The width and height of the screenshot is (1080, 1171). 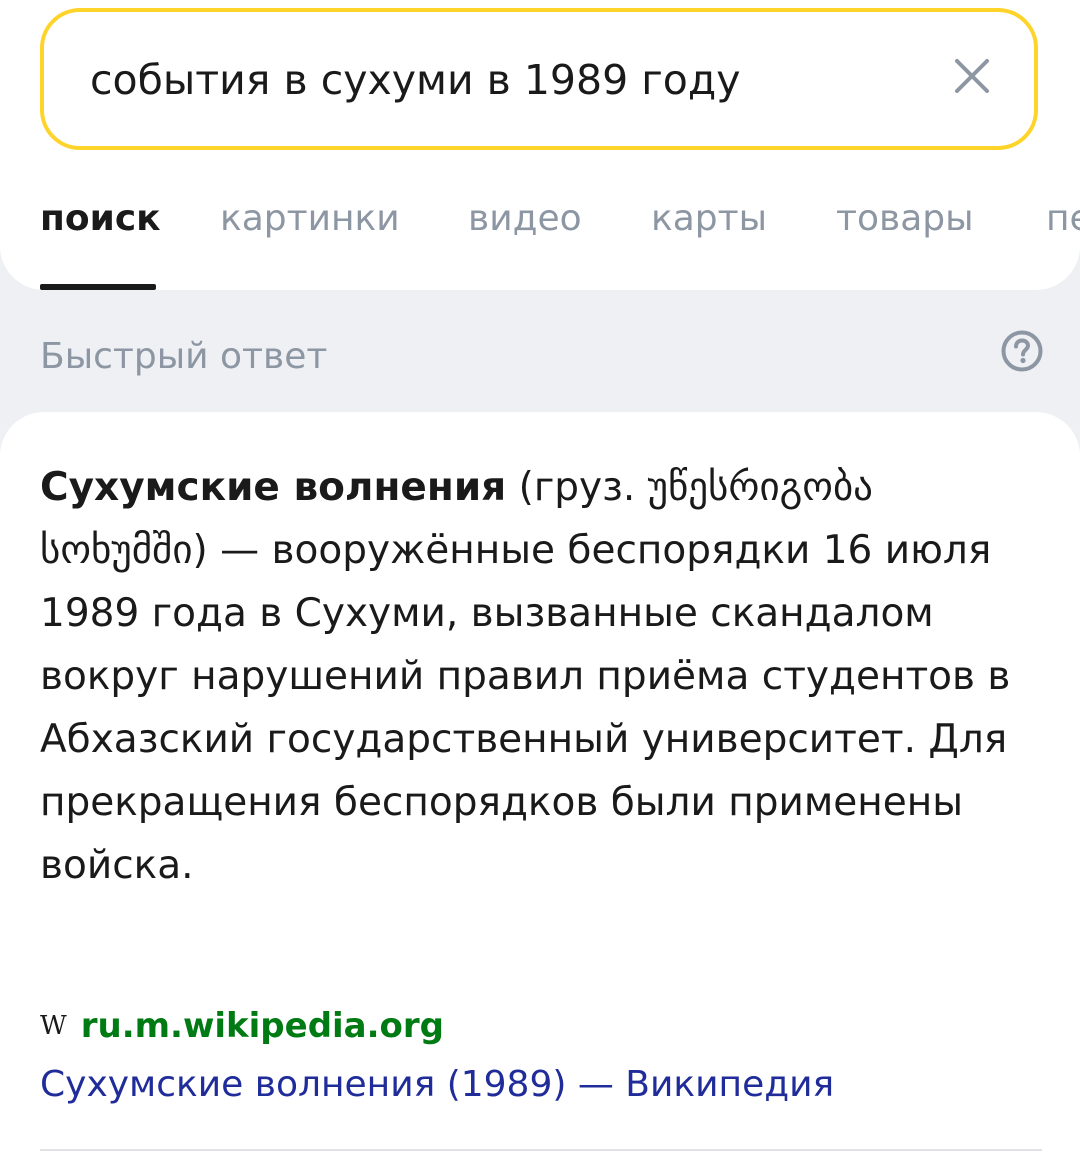 I want to click on answer-source: Wru.m.wikipedia.org, so click(x=242, y=1029).